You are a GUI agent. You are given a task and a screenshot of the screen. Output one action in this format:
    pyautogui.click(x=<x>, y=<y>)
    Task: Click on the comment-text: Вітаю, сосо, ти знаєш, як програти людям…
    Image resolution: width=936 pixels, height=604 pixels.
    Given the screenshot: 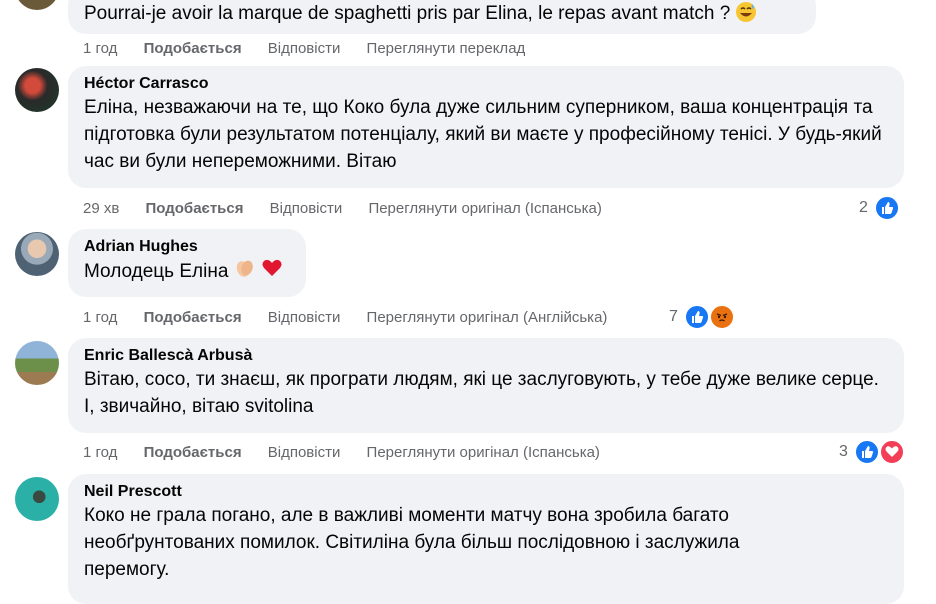 What is the action you would take?
    pyautogui.click(x=481, y=393)
    